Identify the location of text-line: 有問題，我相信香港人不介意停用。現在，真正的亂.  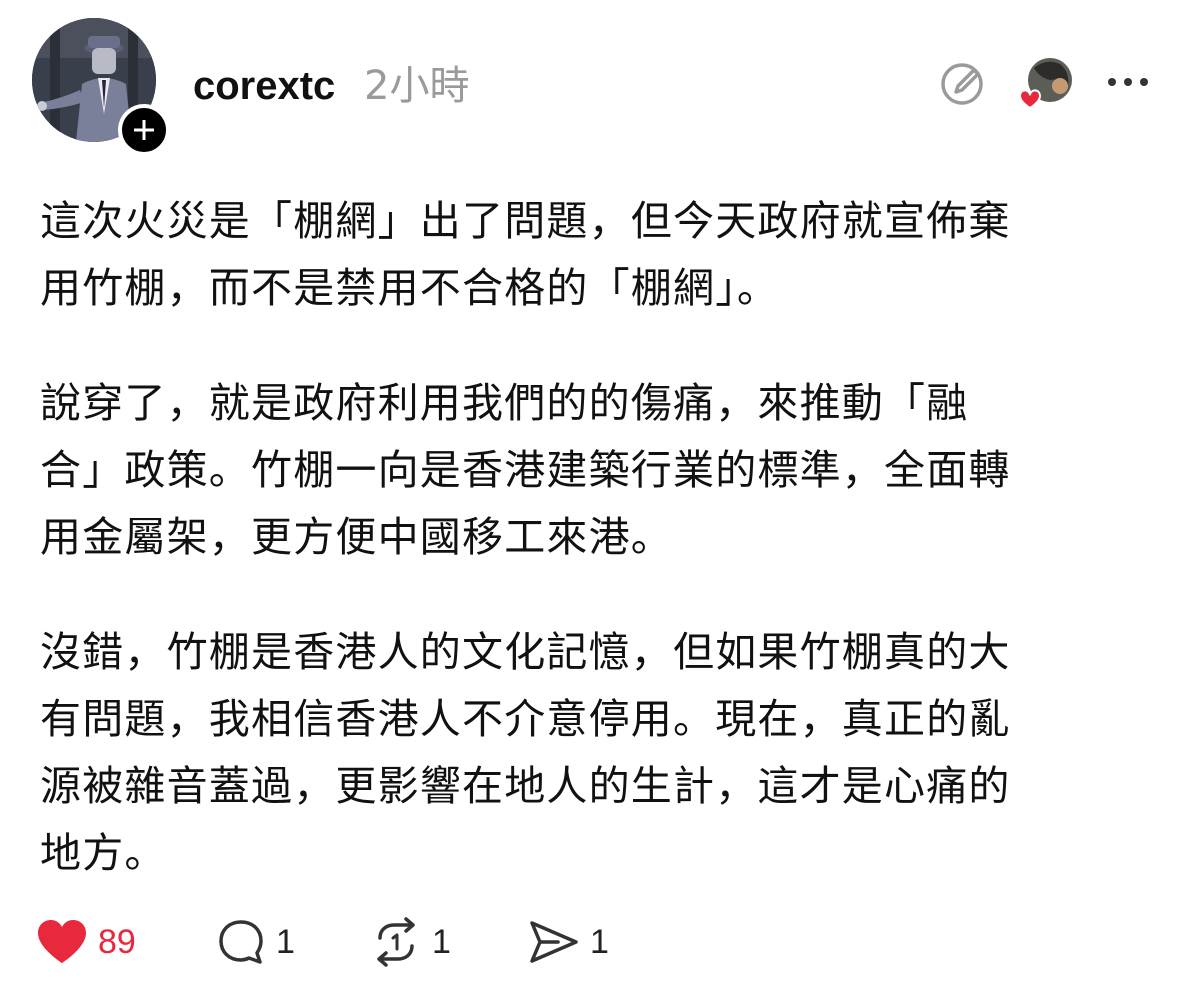
(525, 719).